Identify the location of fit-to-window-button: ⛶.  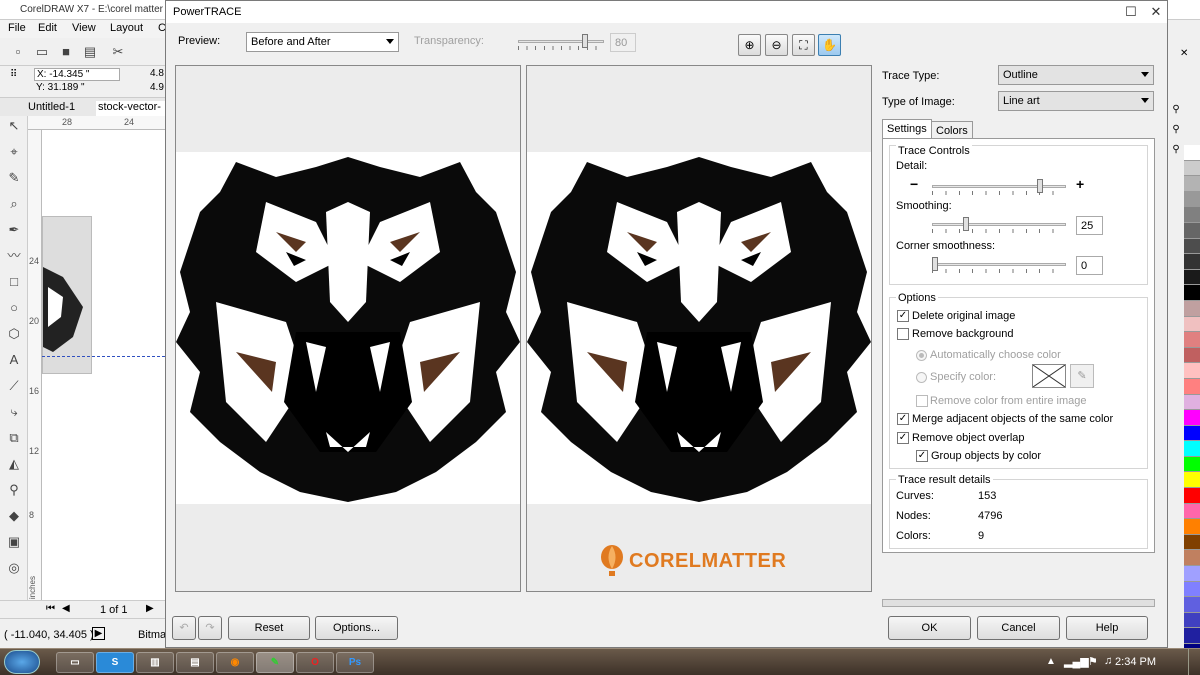
(803, 45).